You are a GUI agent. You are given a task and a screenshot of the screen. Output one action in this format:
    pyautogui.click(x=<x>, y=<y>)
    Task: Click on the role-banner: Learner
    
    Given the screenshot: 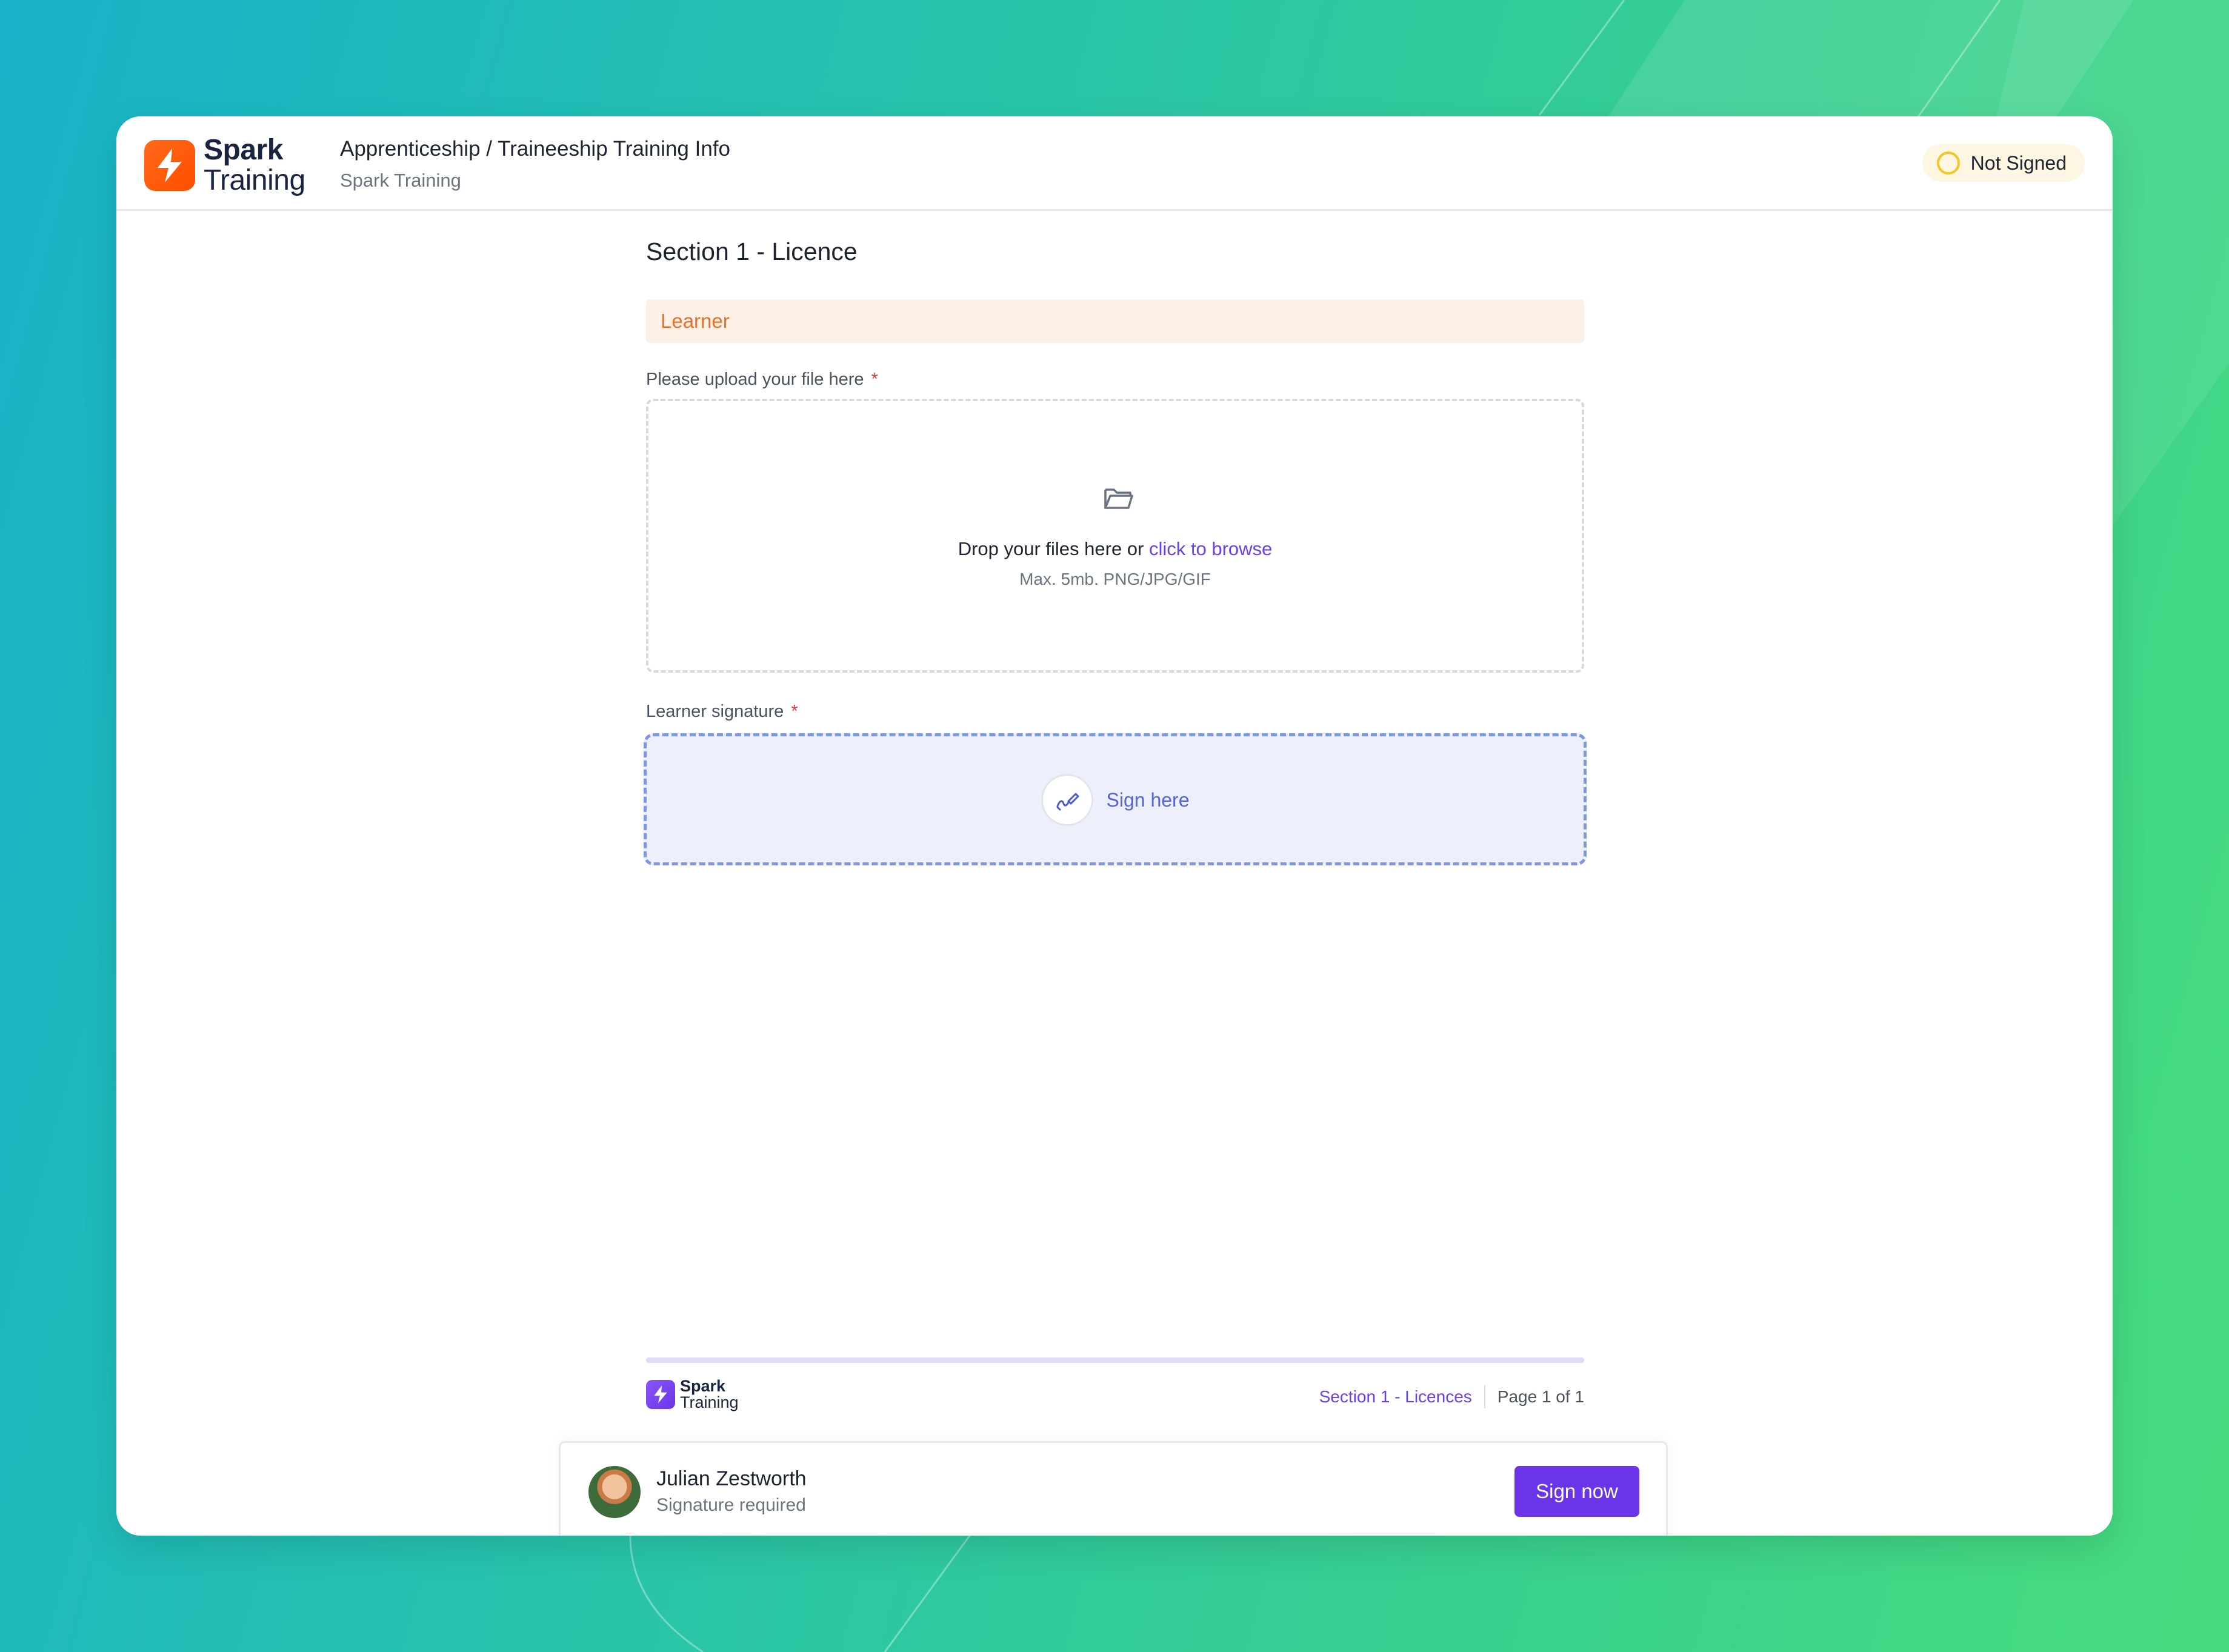 What is the action you would take?
    pyautogui.click(x=1115, y=321)
    